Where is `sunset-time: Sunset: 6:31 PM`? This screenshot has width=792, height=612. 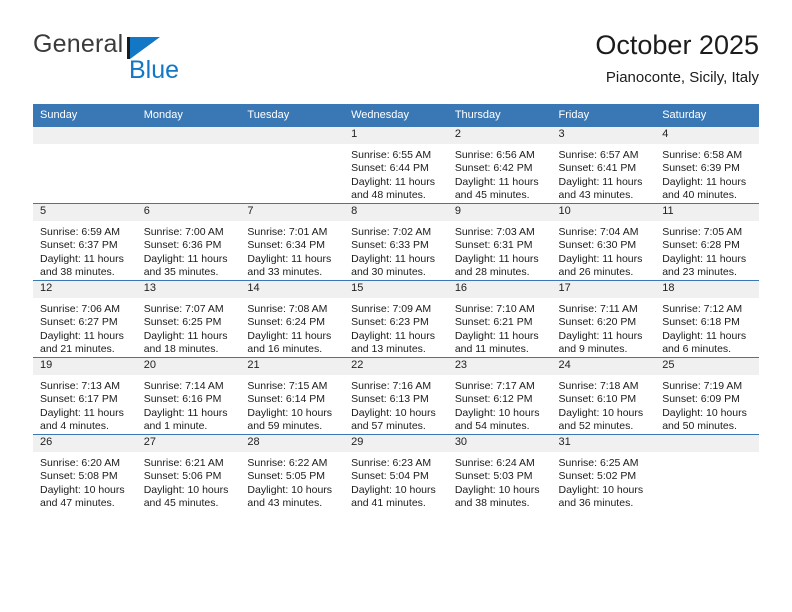
sunset-time: Sunset: 6:31 PM is located at coordinates (493, 245).